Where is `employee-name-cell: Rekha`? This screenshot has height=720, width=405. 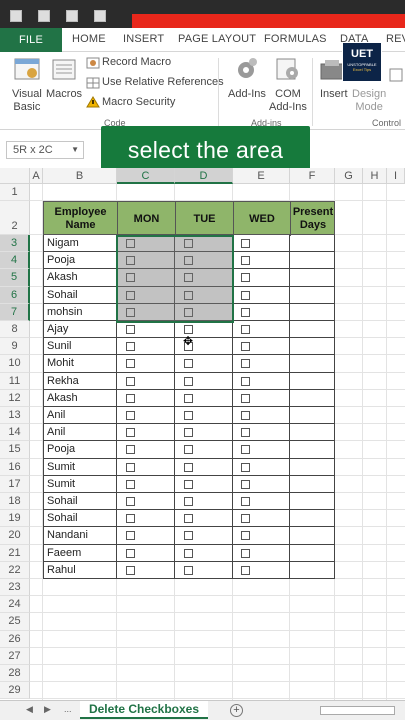
employee-name-cell: Rekha is located at coordinates (80, 381).